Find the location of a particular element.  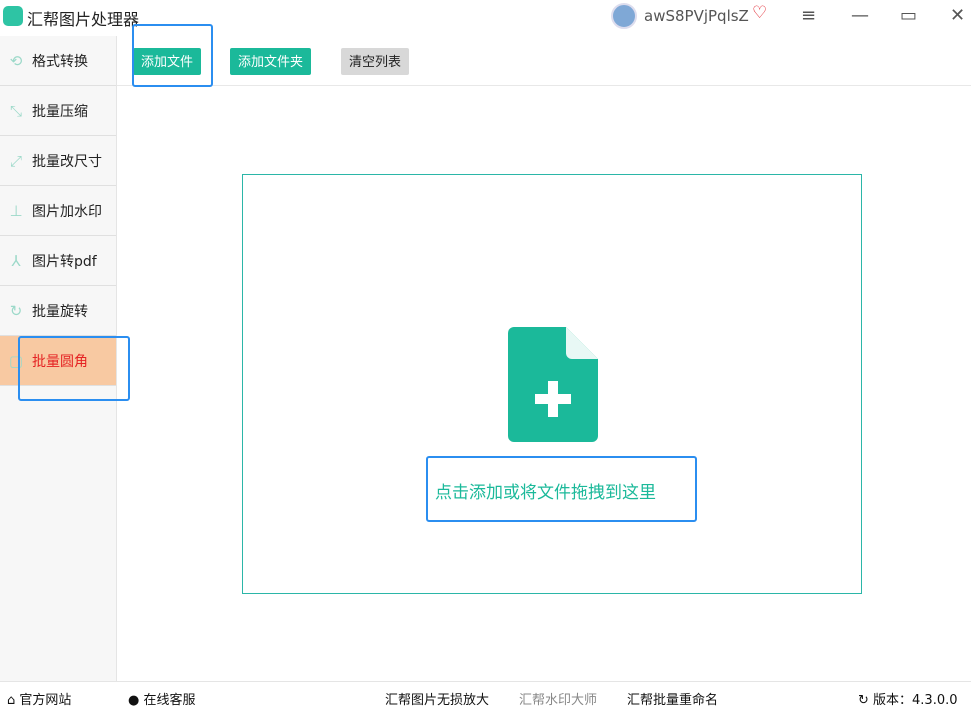

maximize-button: ▭ is located at coordinates (908, 15).